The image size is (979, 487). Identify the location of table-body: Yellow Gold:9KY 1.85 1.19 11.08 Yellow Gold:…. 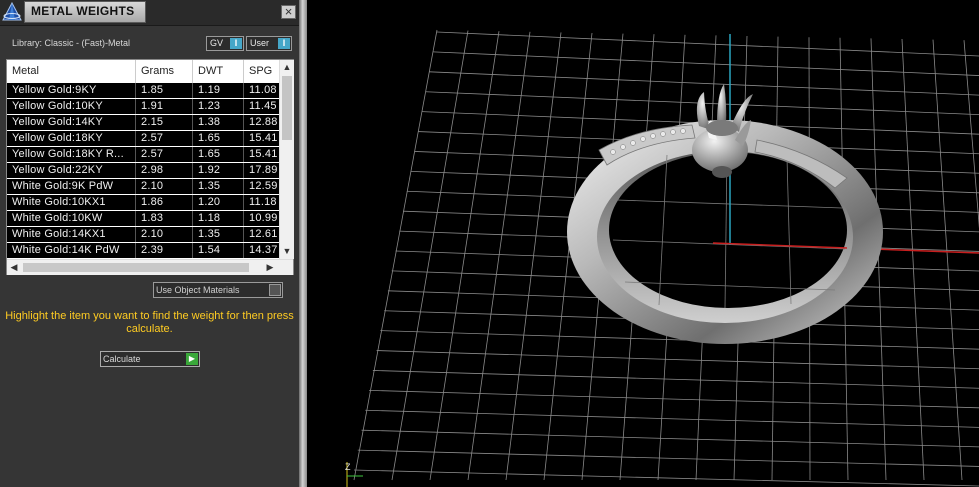
(143, 171).